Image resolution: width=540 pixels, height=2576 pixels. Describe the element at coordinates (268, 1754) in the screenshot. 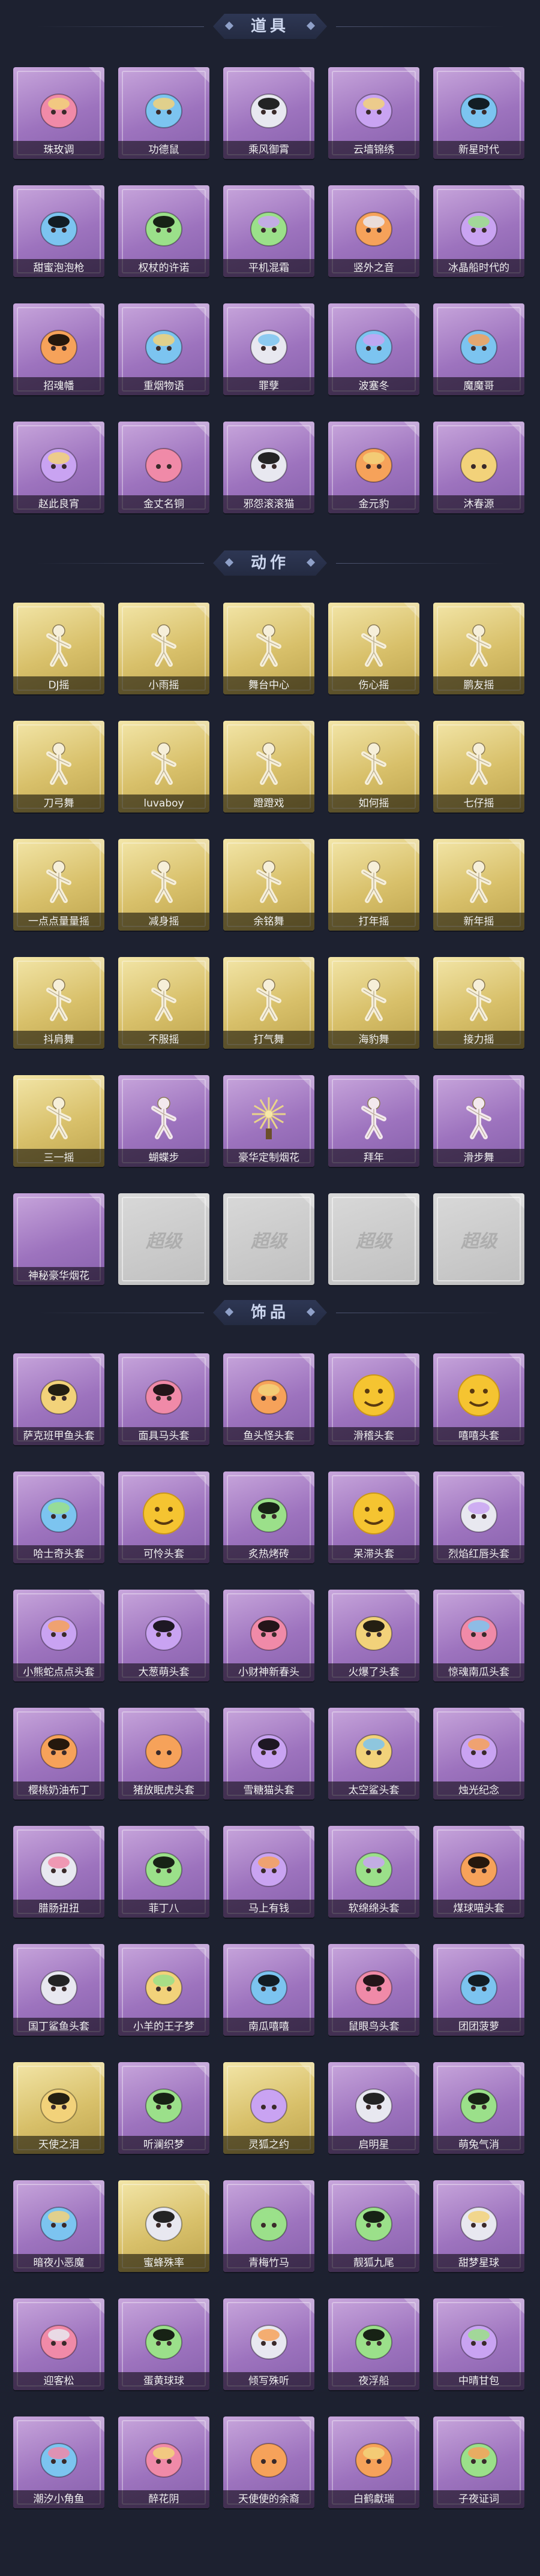

I see `item-card: 雪糖猫头套` at that location.